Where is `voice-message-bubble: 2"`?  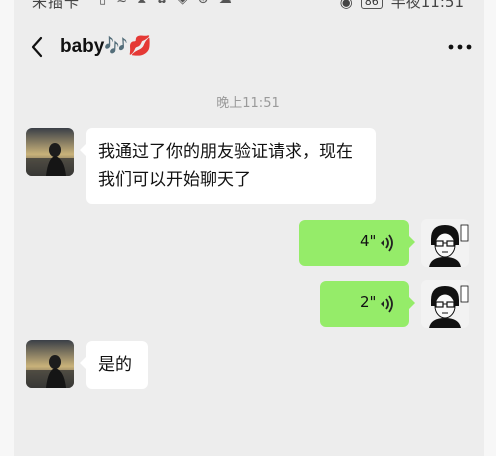
voice-message-bubble: 2" is located at coordinates (367, 304).